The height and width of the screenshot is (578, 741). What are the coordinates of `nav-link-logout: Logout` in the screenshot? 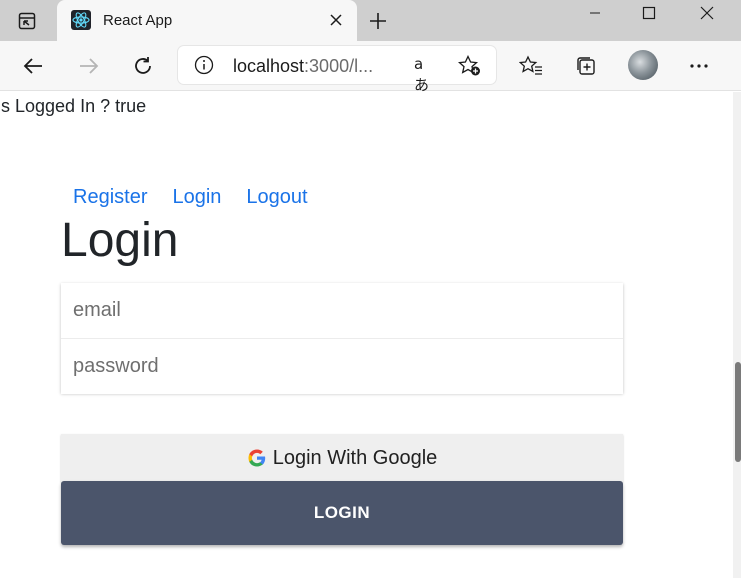 It's located at (276, 197).